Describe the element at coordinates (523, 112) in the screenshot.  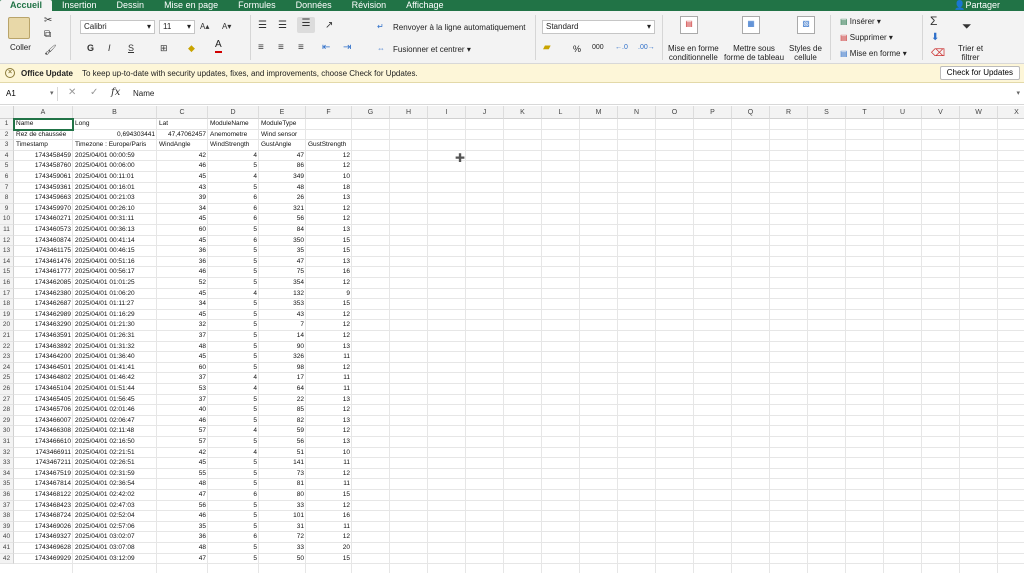
I see `column-header-K: K` at that location.